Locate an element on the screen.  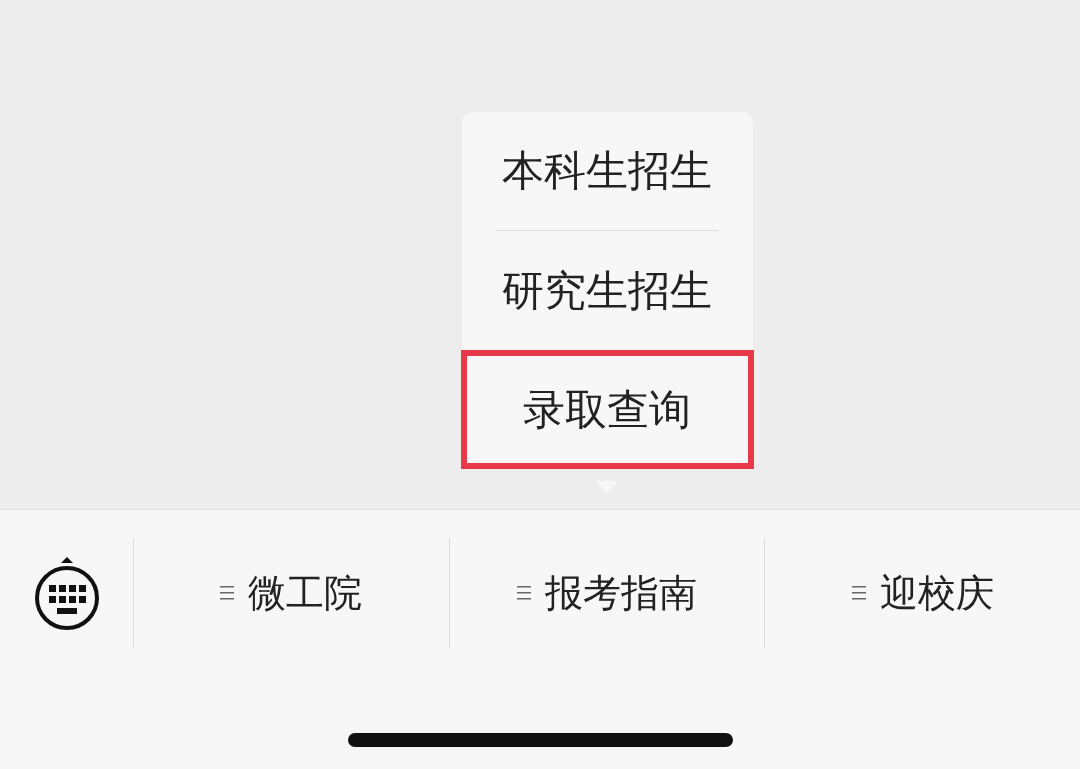
keyboard-icon is located at coordinates (66, 593).